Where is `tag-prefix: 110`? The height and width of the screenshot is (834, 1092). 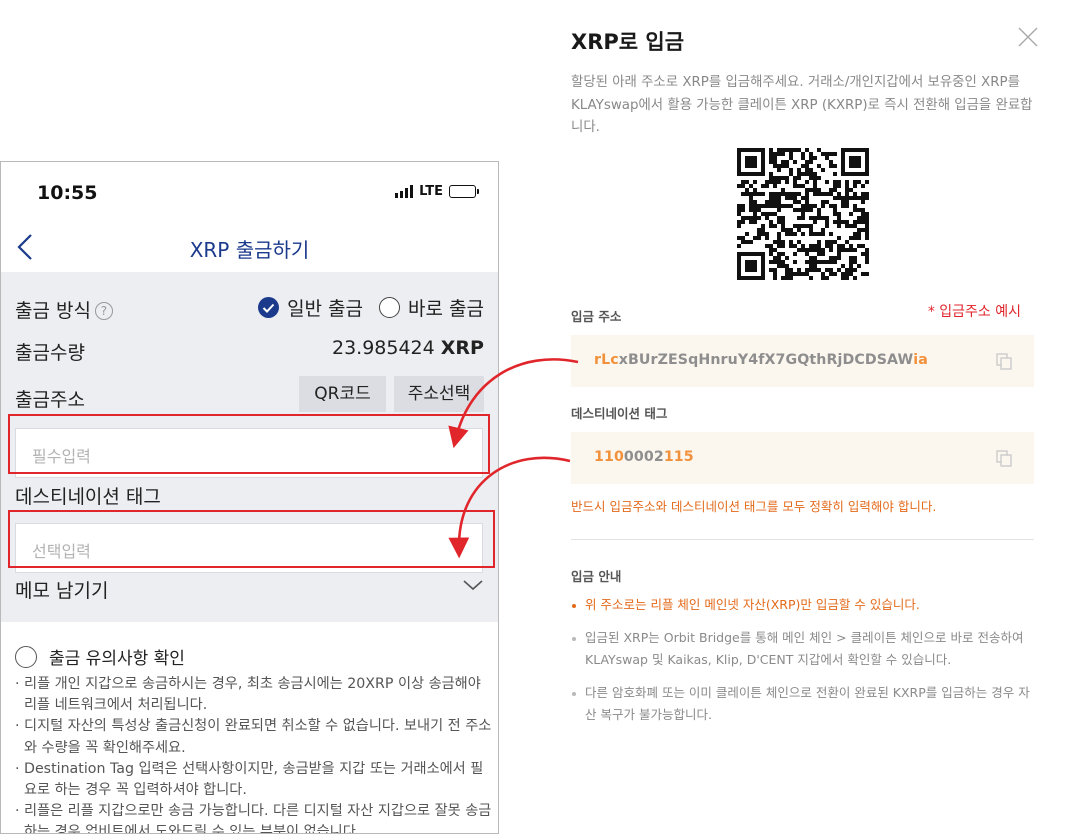 tag-prefix: 110 is located at coordinates (609, 457).